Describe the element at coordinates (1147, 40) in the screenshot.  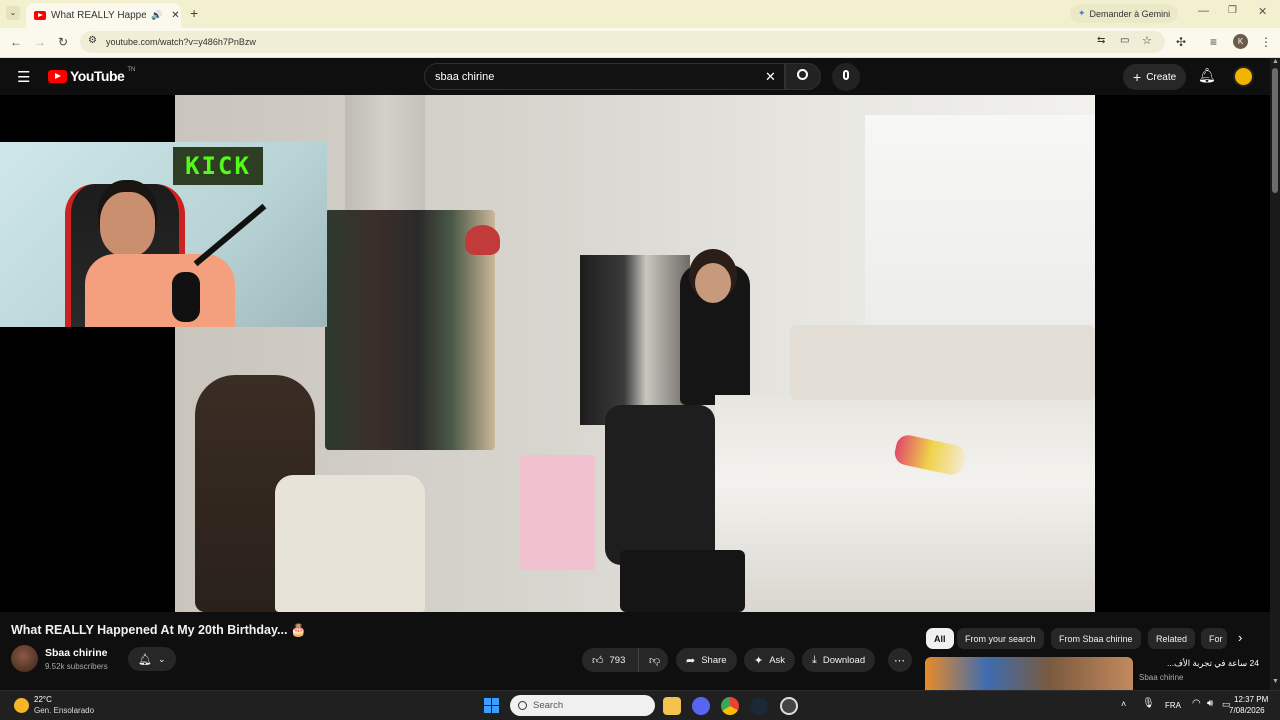
I see `bookmark-star-icon: ☆` at that location.